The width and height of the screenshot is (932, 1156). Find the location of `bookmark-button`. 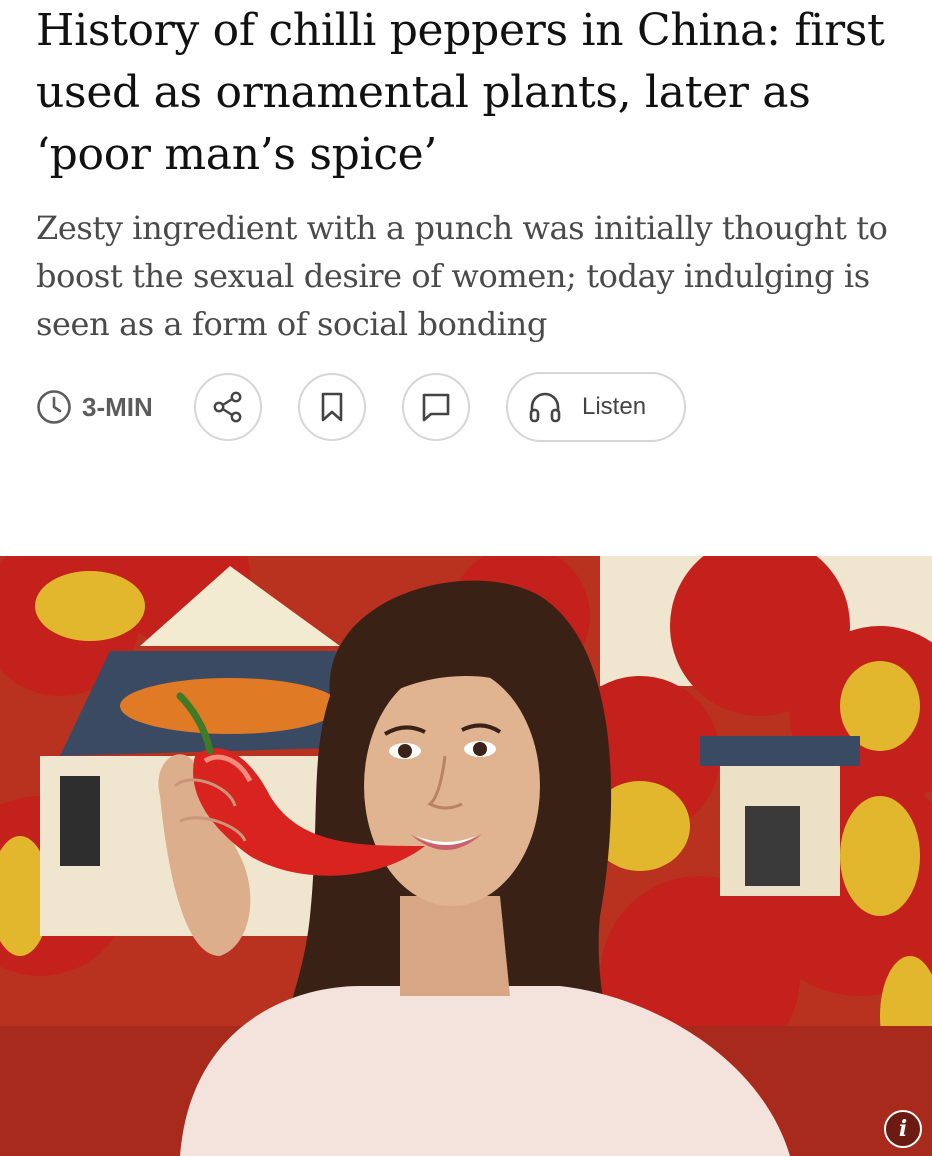

bookmark-button is located at coordinates (332, 407).